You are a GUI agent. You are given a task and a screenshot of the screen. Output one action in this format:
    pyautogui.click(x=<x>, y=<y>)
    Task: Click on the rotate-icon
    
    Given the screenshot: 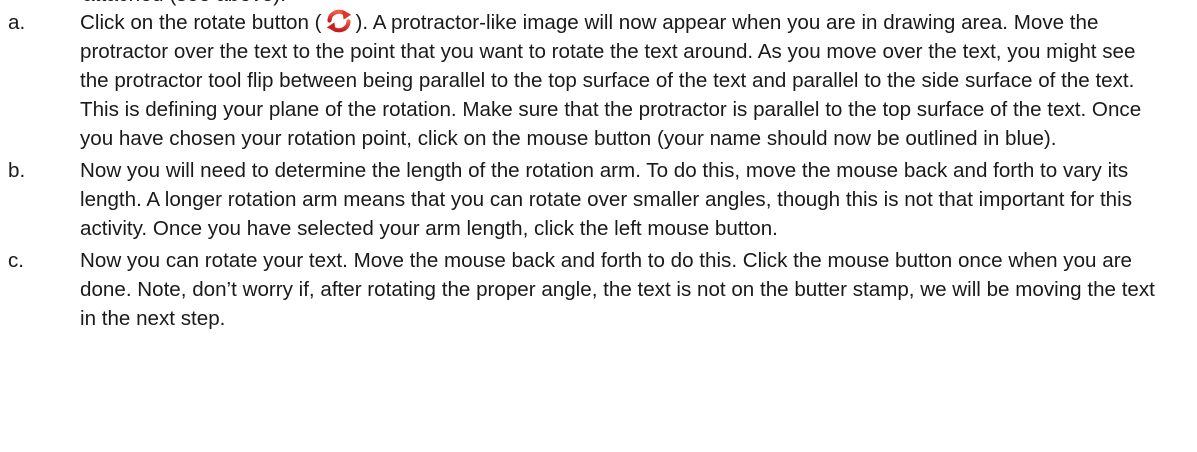 What is the action you would take?
    pyautogui.click(x=339, y=21)
    